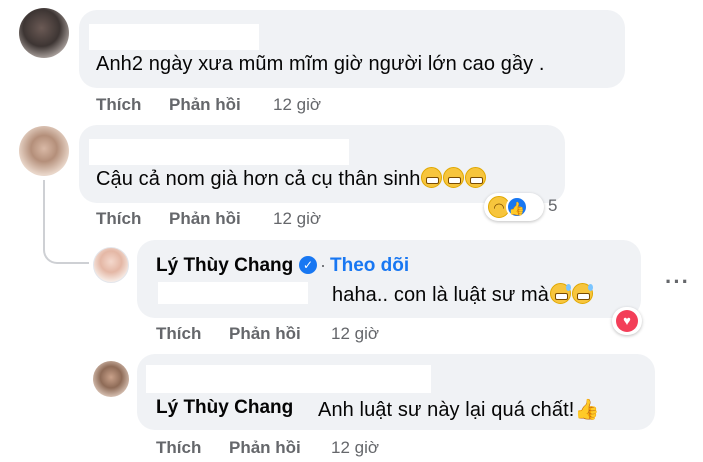  I want to click on reaction-summary: ◠ 👍, so click(514, 207).